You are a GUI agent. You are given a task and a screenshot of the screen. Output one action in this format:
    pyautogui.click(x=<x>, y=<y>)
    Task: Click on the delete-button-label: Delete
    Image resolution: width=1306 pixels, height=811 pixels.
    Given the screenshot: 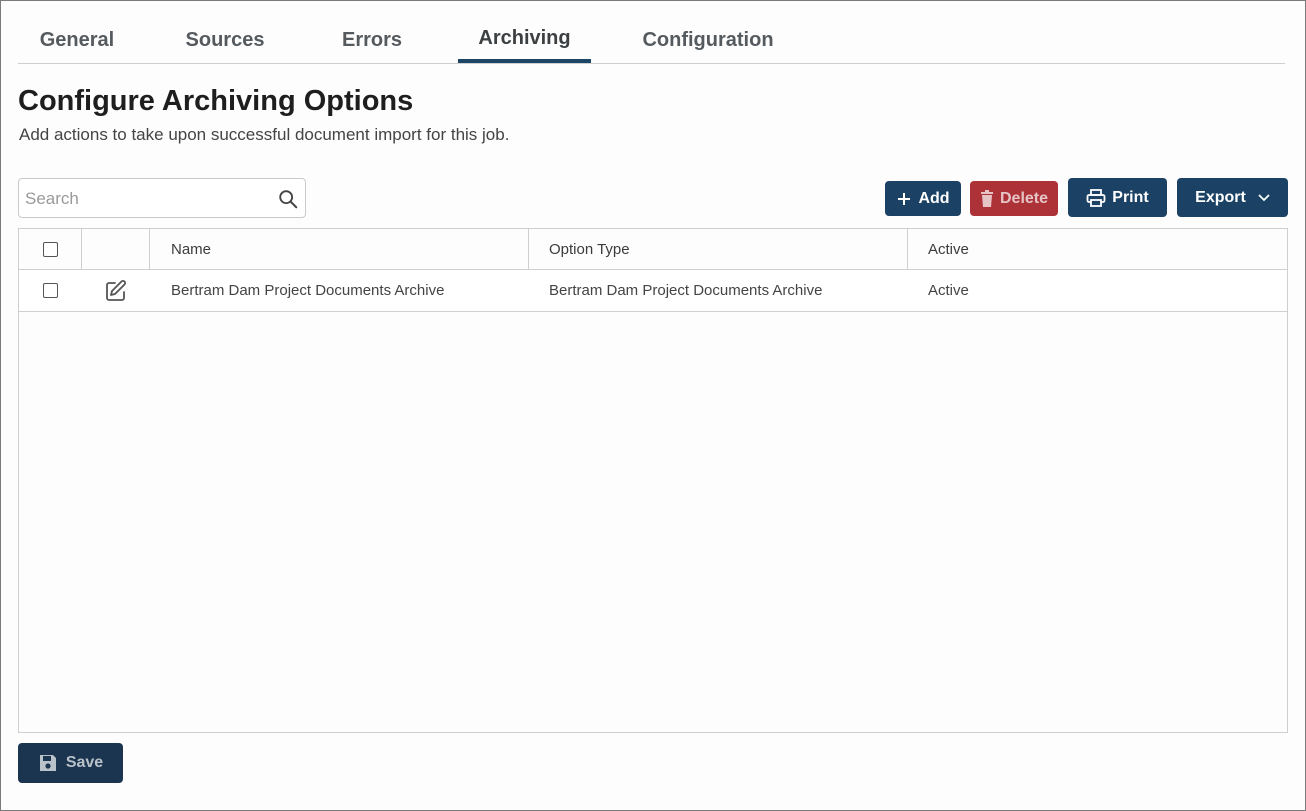 What is the action you would take?
    pyautogui.click(x=1024, y=198)
    